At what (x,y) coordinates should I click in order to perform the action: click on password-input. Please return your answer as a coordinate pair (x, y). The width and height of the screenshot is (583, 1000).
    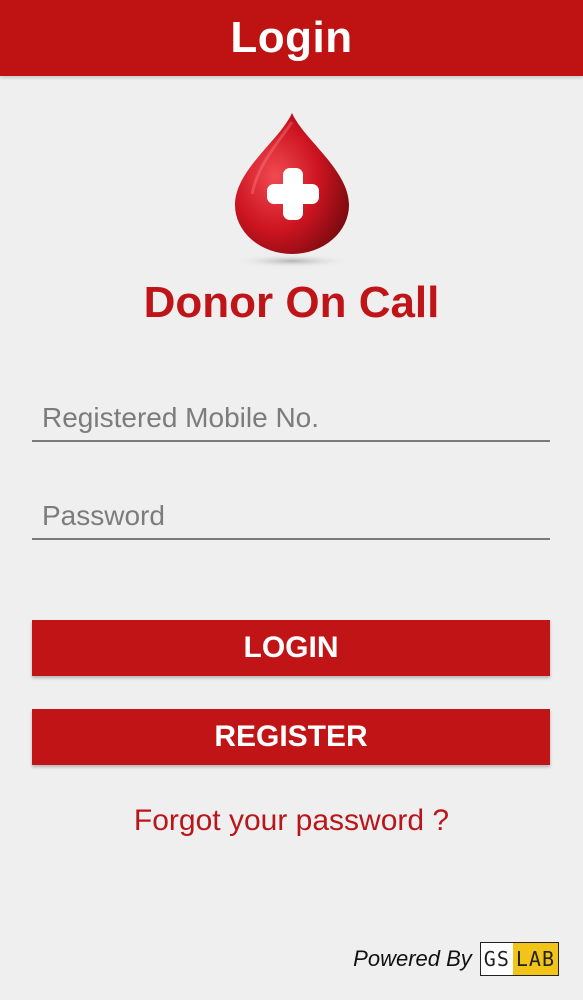
    Looking at the image, I should click on (291, 516).